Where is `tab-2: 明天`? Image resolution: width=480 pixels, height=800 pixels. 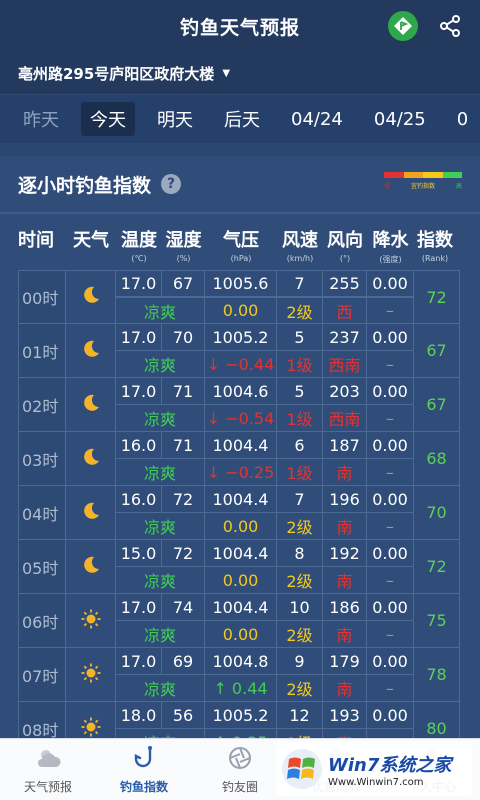 tab-2: 明天 is located at coordinates (175, 119).